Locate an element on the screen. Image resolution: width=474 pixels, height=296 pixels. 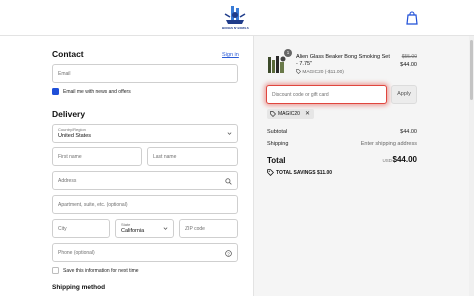
sign-in-link: Sign in is located at coordinates (230, 55).